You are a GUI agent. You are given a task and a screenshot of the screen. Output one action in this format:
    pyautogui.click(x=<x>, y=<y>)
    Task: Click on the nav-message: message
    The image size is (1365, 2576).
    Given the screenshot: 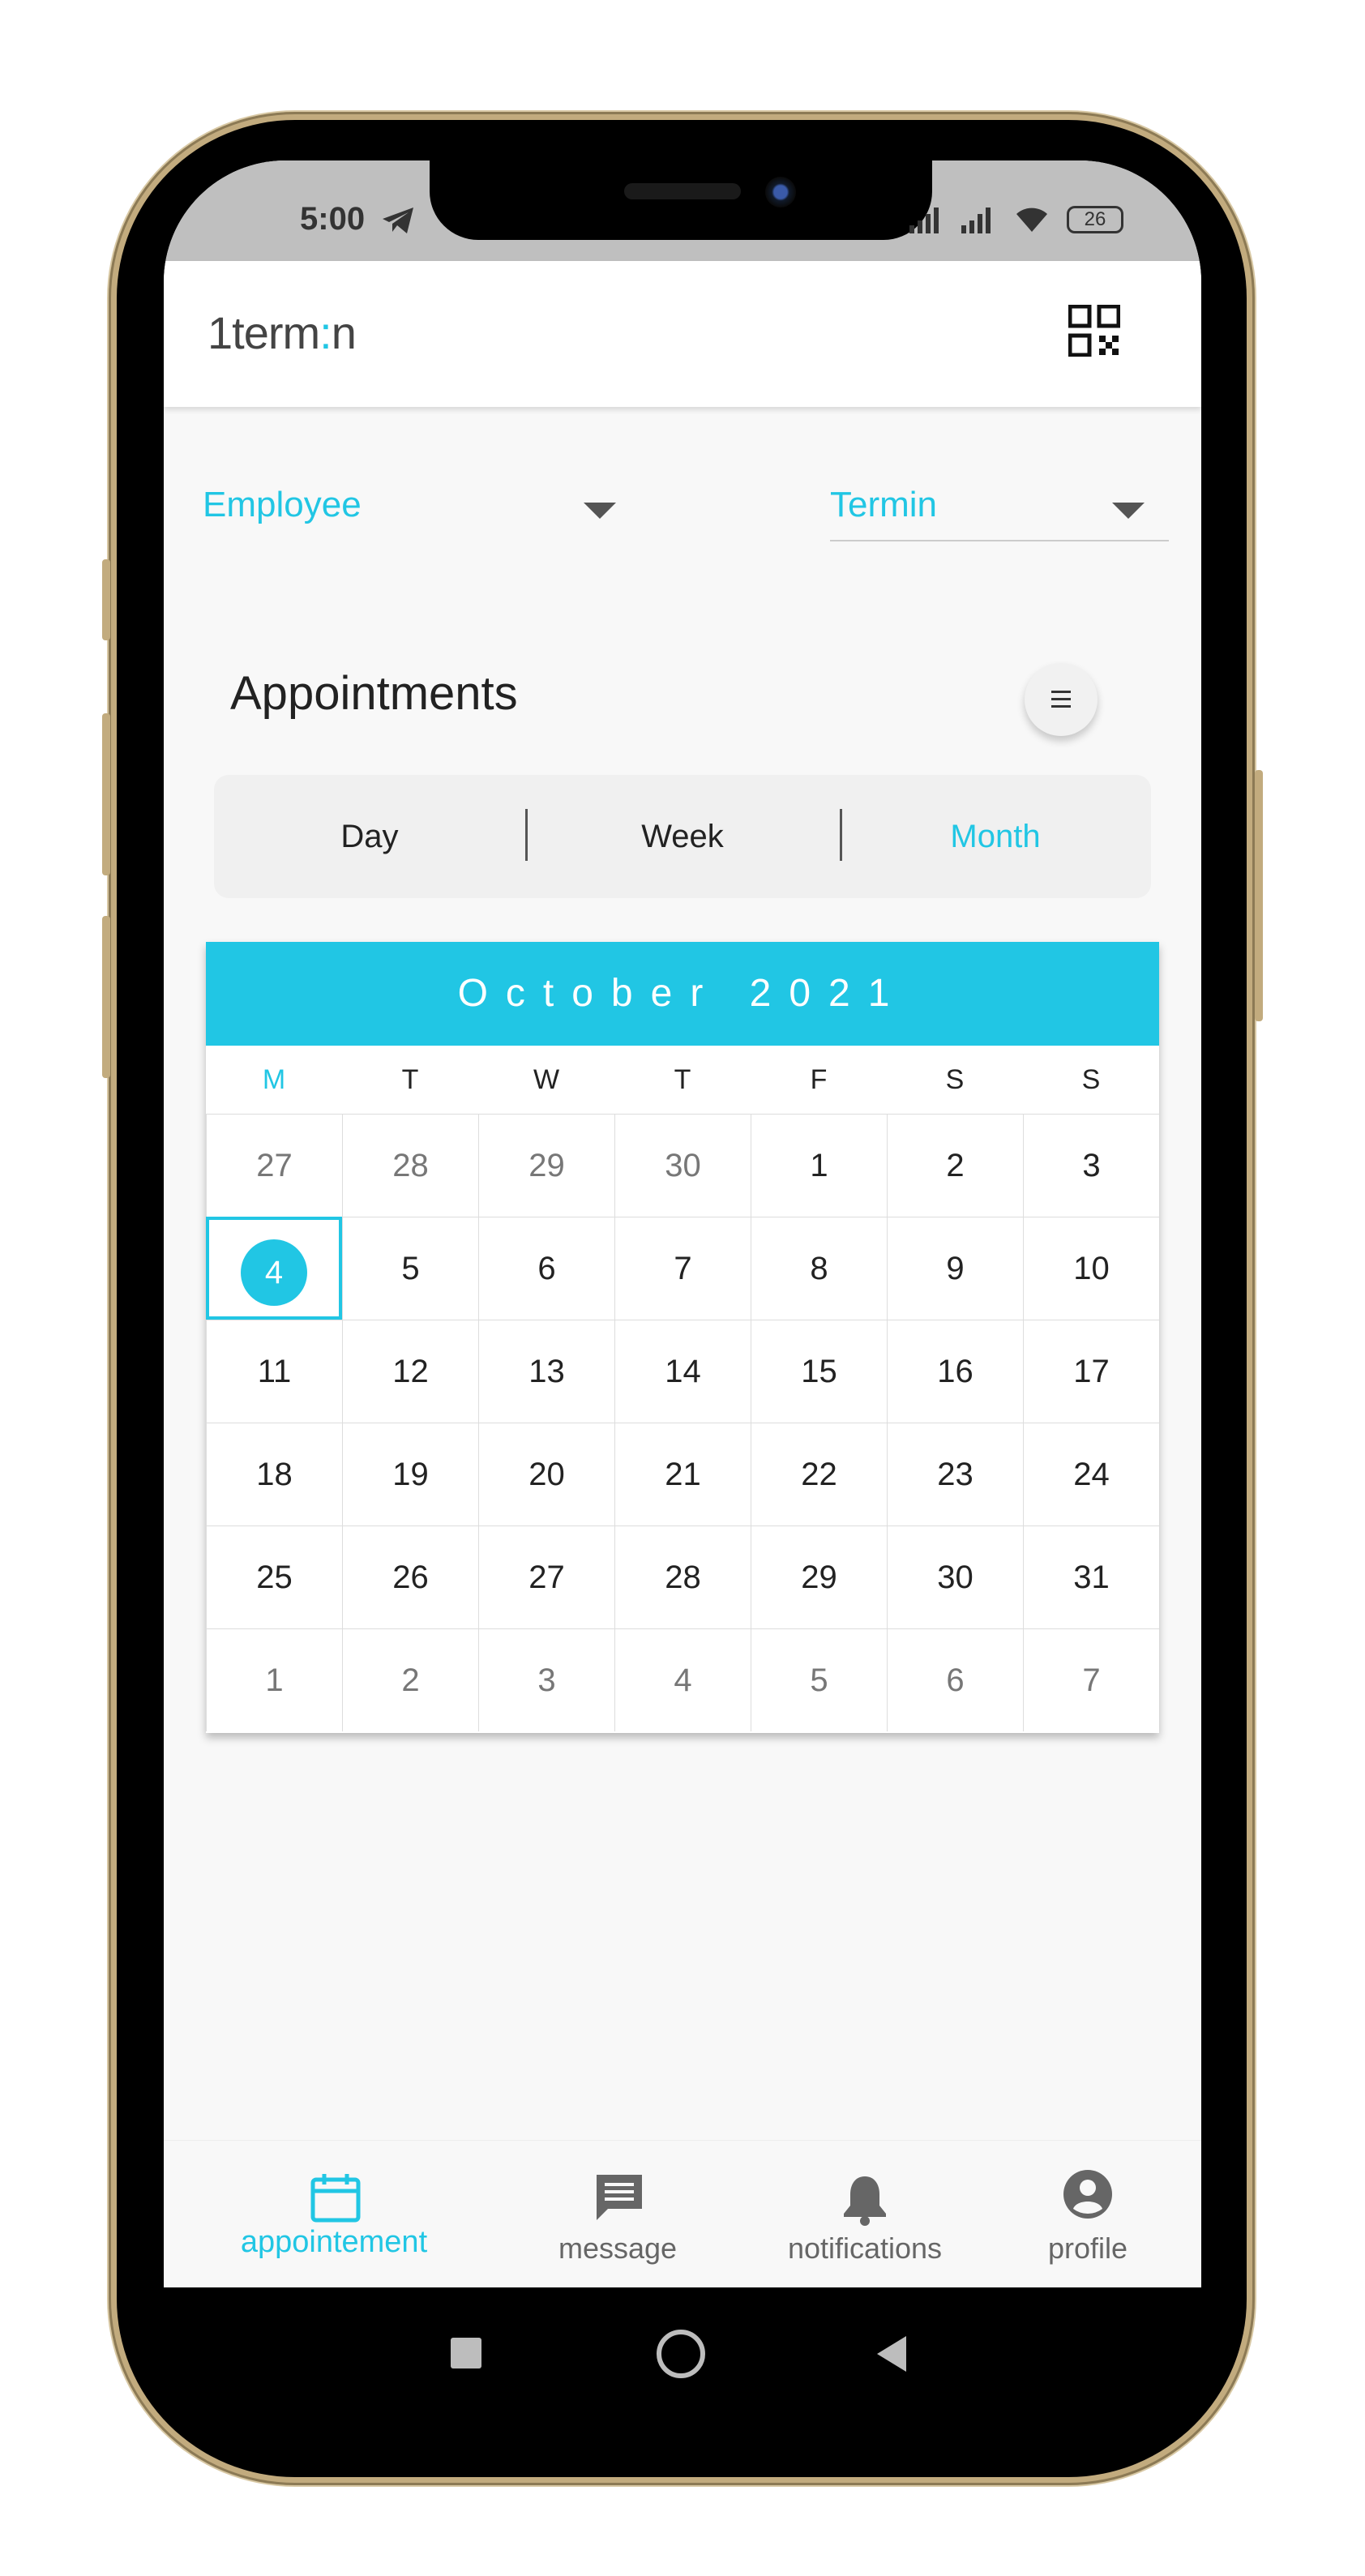 What is the action you would take?
    pyautogui.click(x=617, y=2214)
    